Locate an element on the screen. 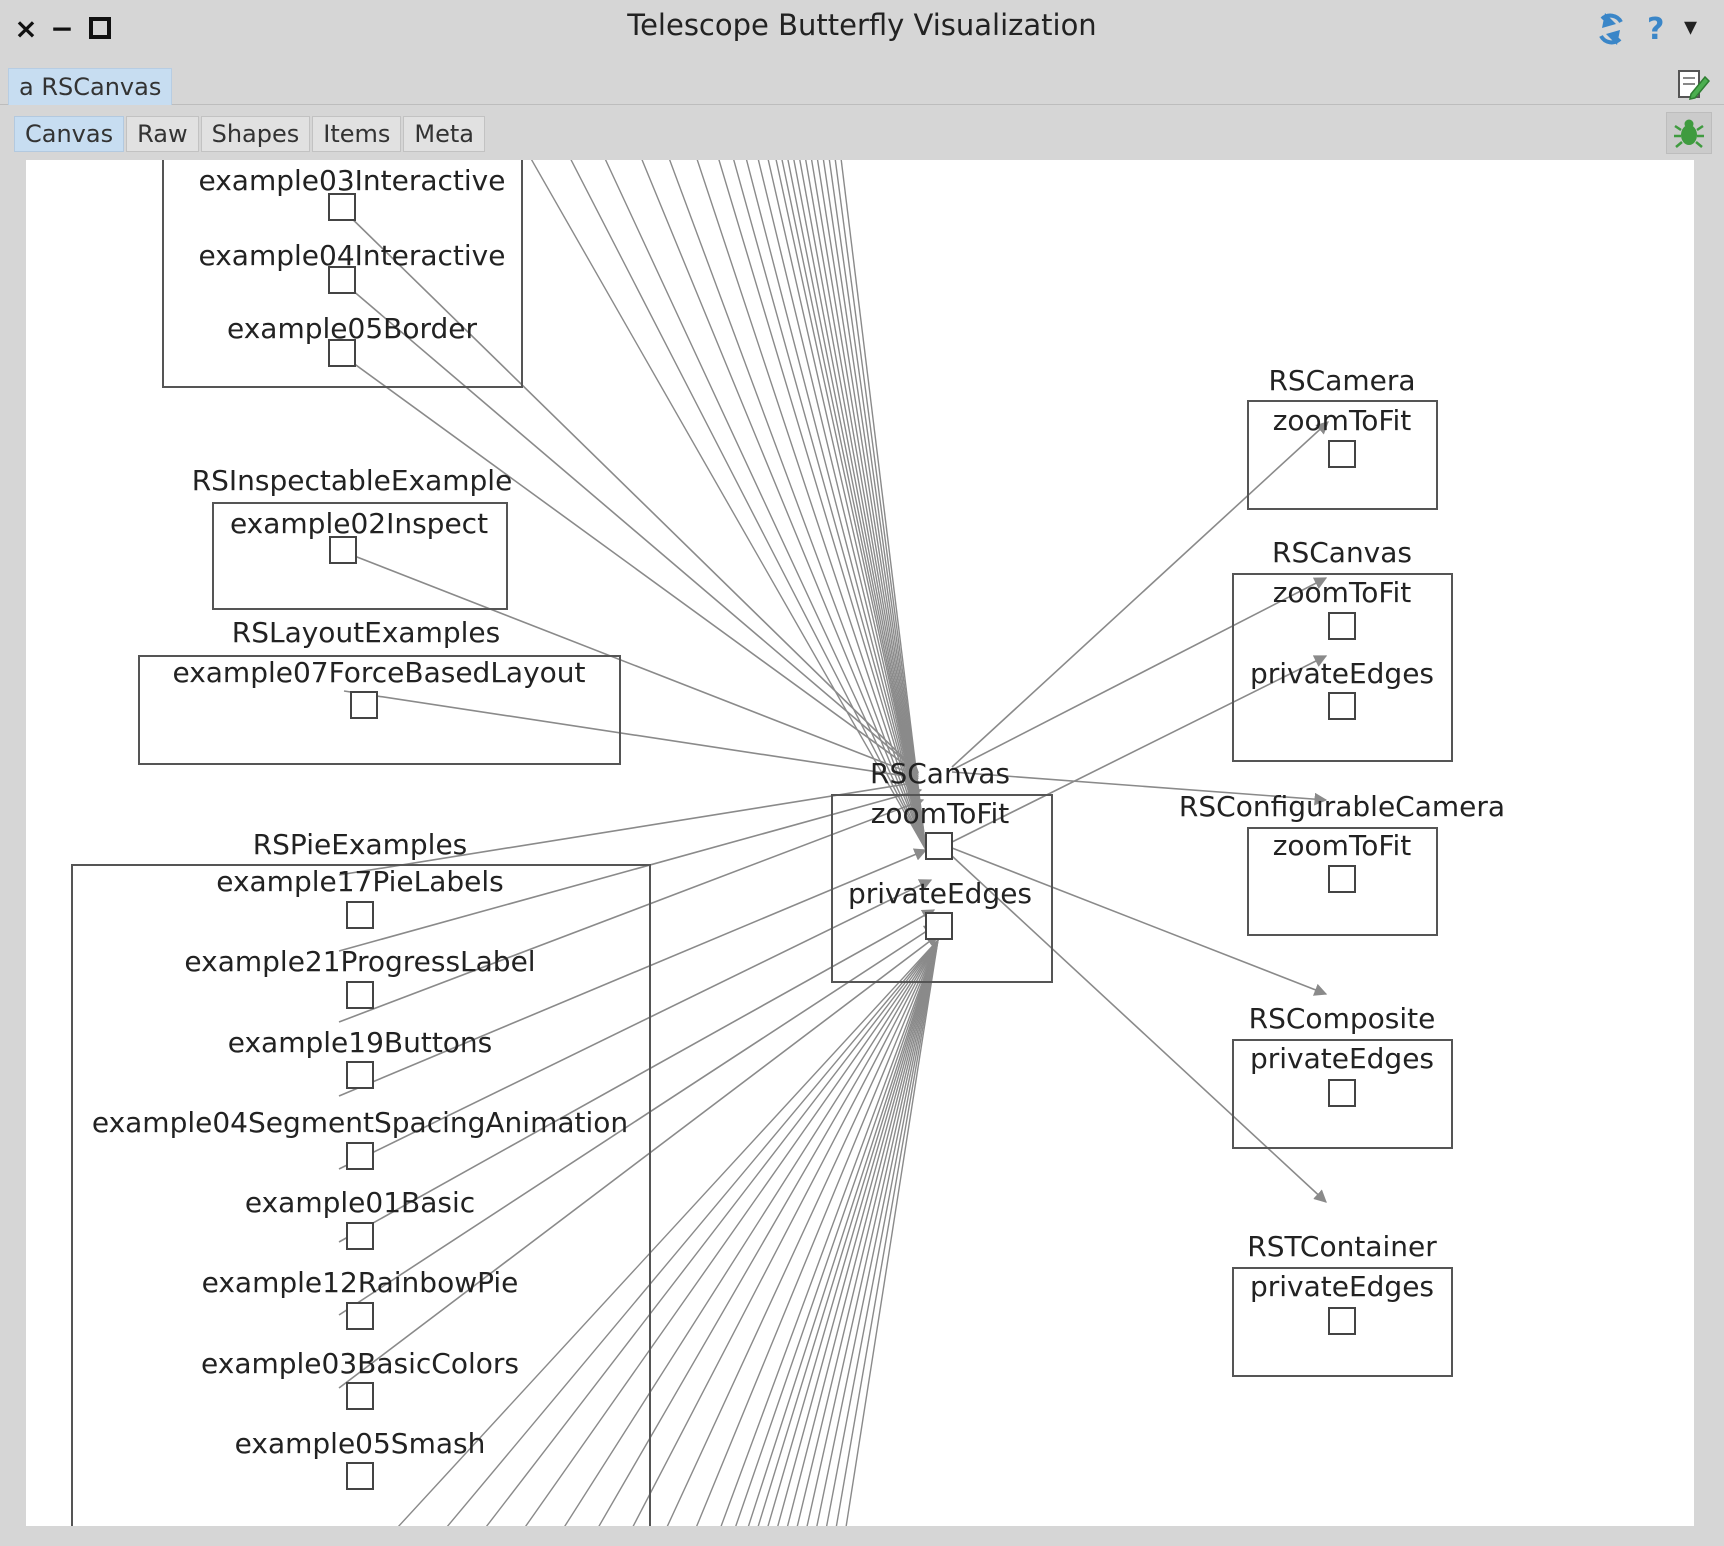  method-label: example21ProgressLabel is located at coordinates (359, 961).